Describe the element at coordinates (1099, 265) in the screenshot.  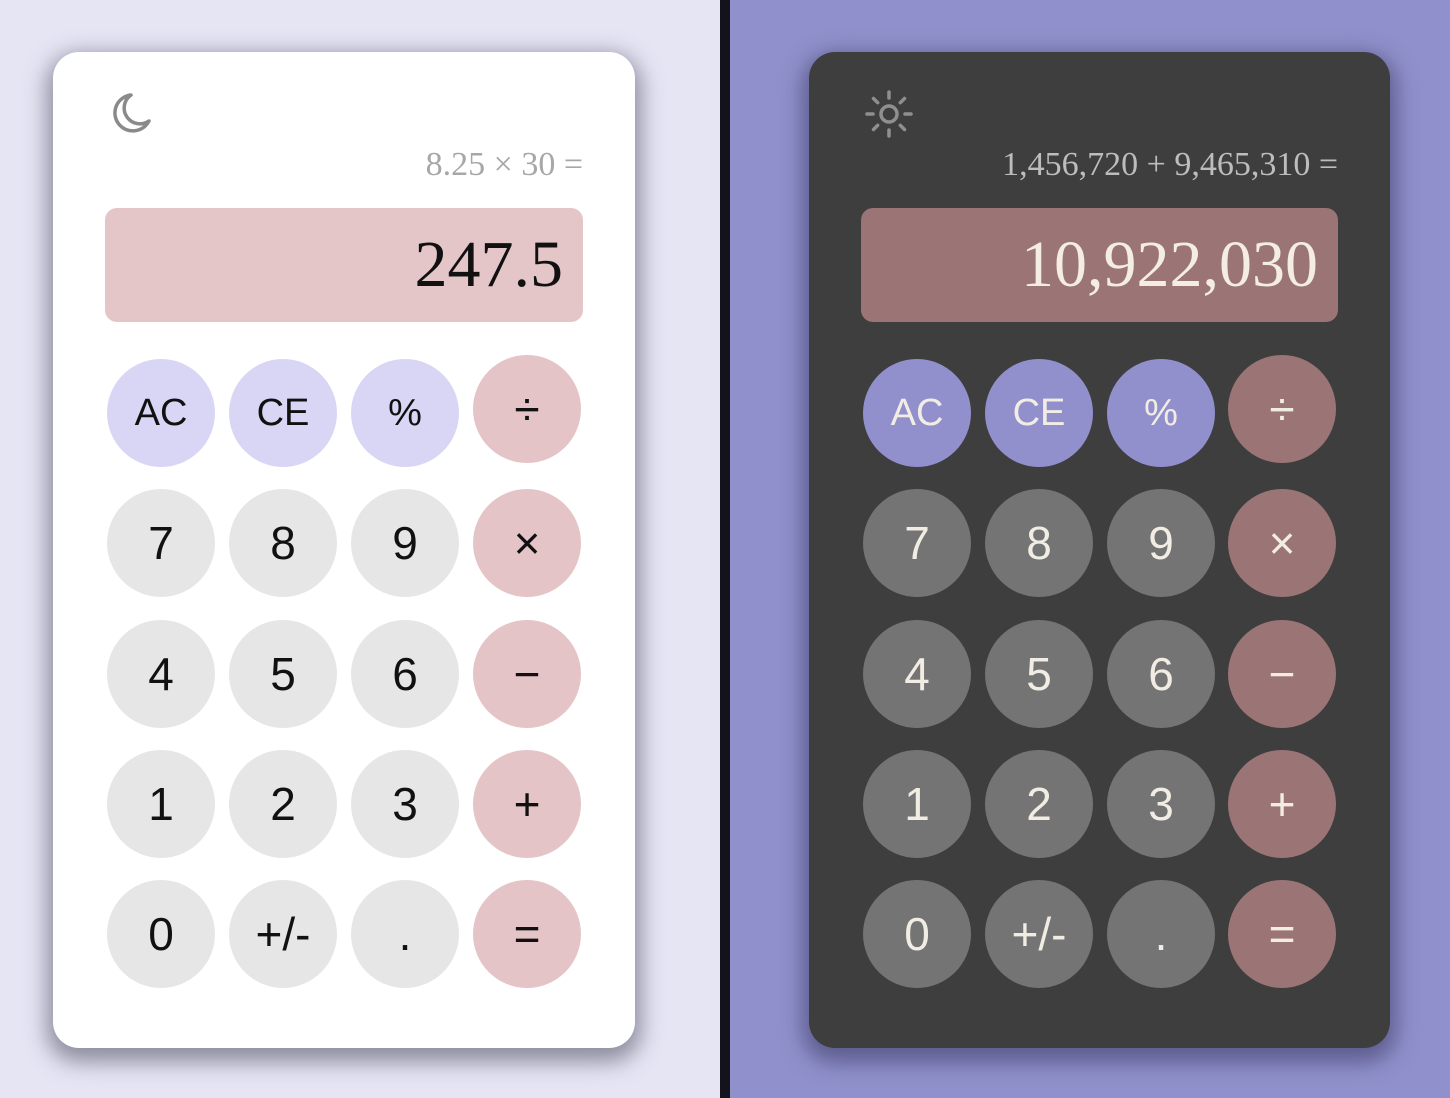
I see `result-display: 10,922,030` at that location.